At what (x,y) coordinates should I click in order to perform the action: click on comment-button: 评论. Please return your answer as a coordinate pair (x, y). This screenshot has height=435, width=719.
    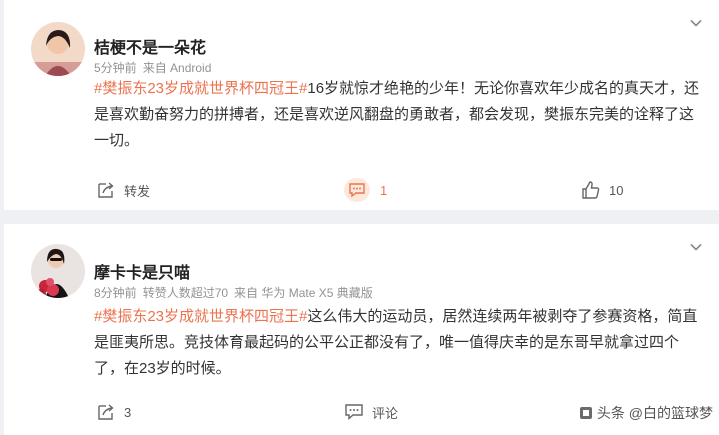
    Looking at the image, I should click on (371, 412).